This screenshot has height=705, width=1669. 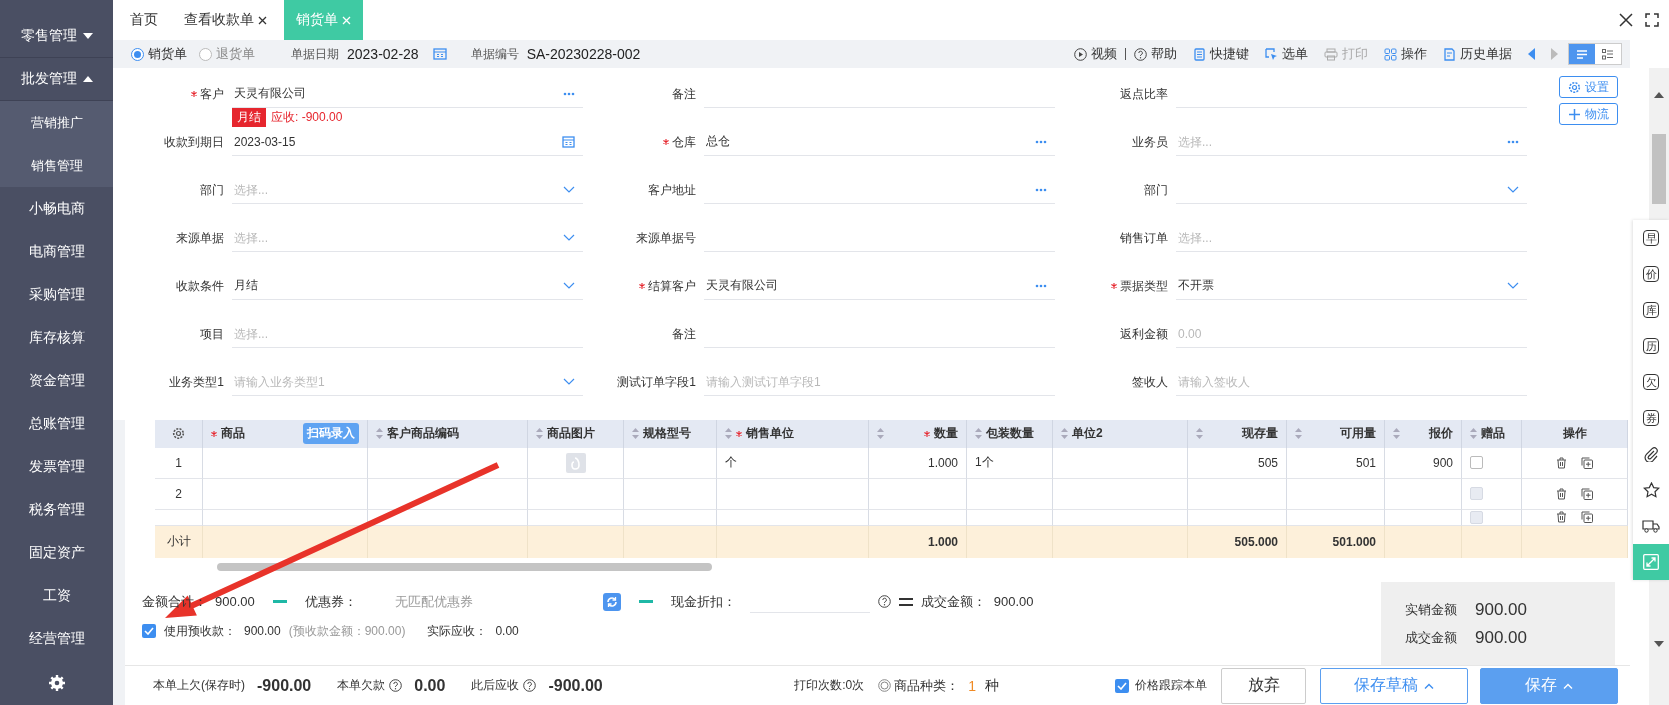 I want to click on next-icon, so click(x=1554, y=54).